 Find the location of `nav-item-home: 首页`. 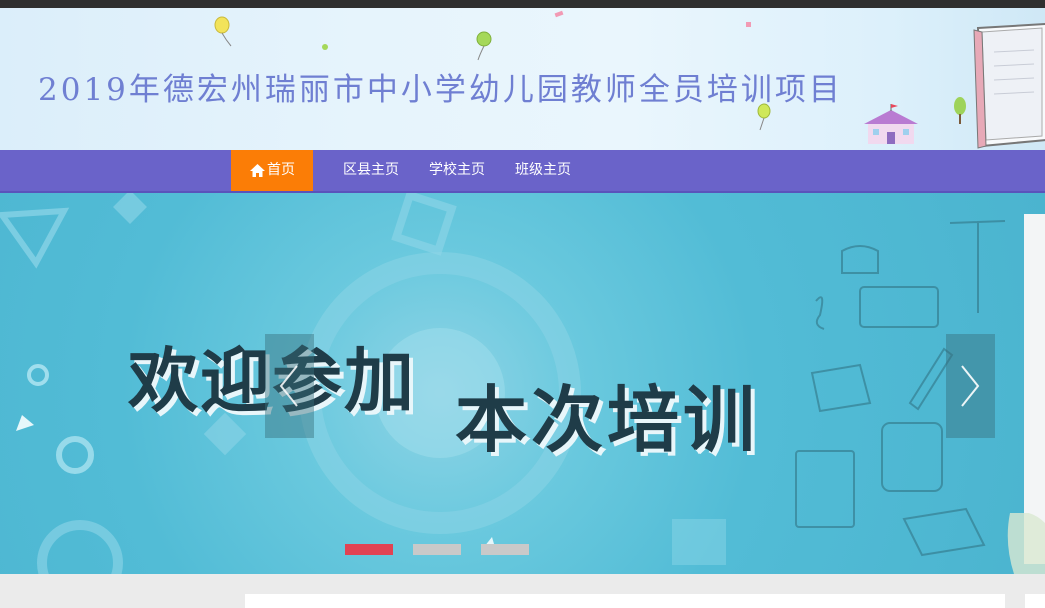

nav-item-home: 首页 is located at coordinates (272, 170).